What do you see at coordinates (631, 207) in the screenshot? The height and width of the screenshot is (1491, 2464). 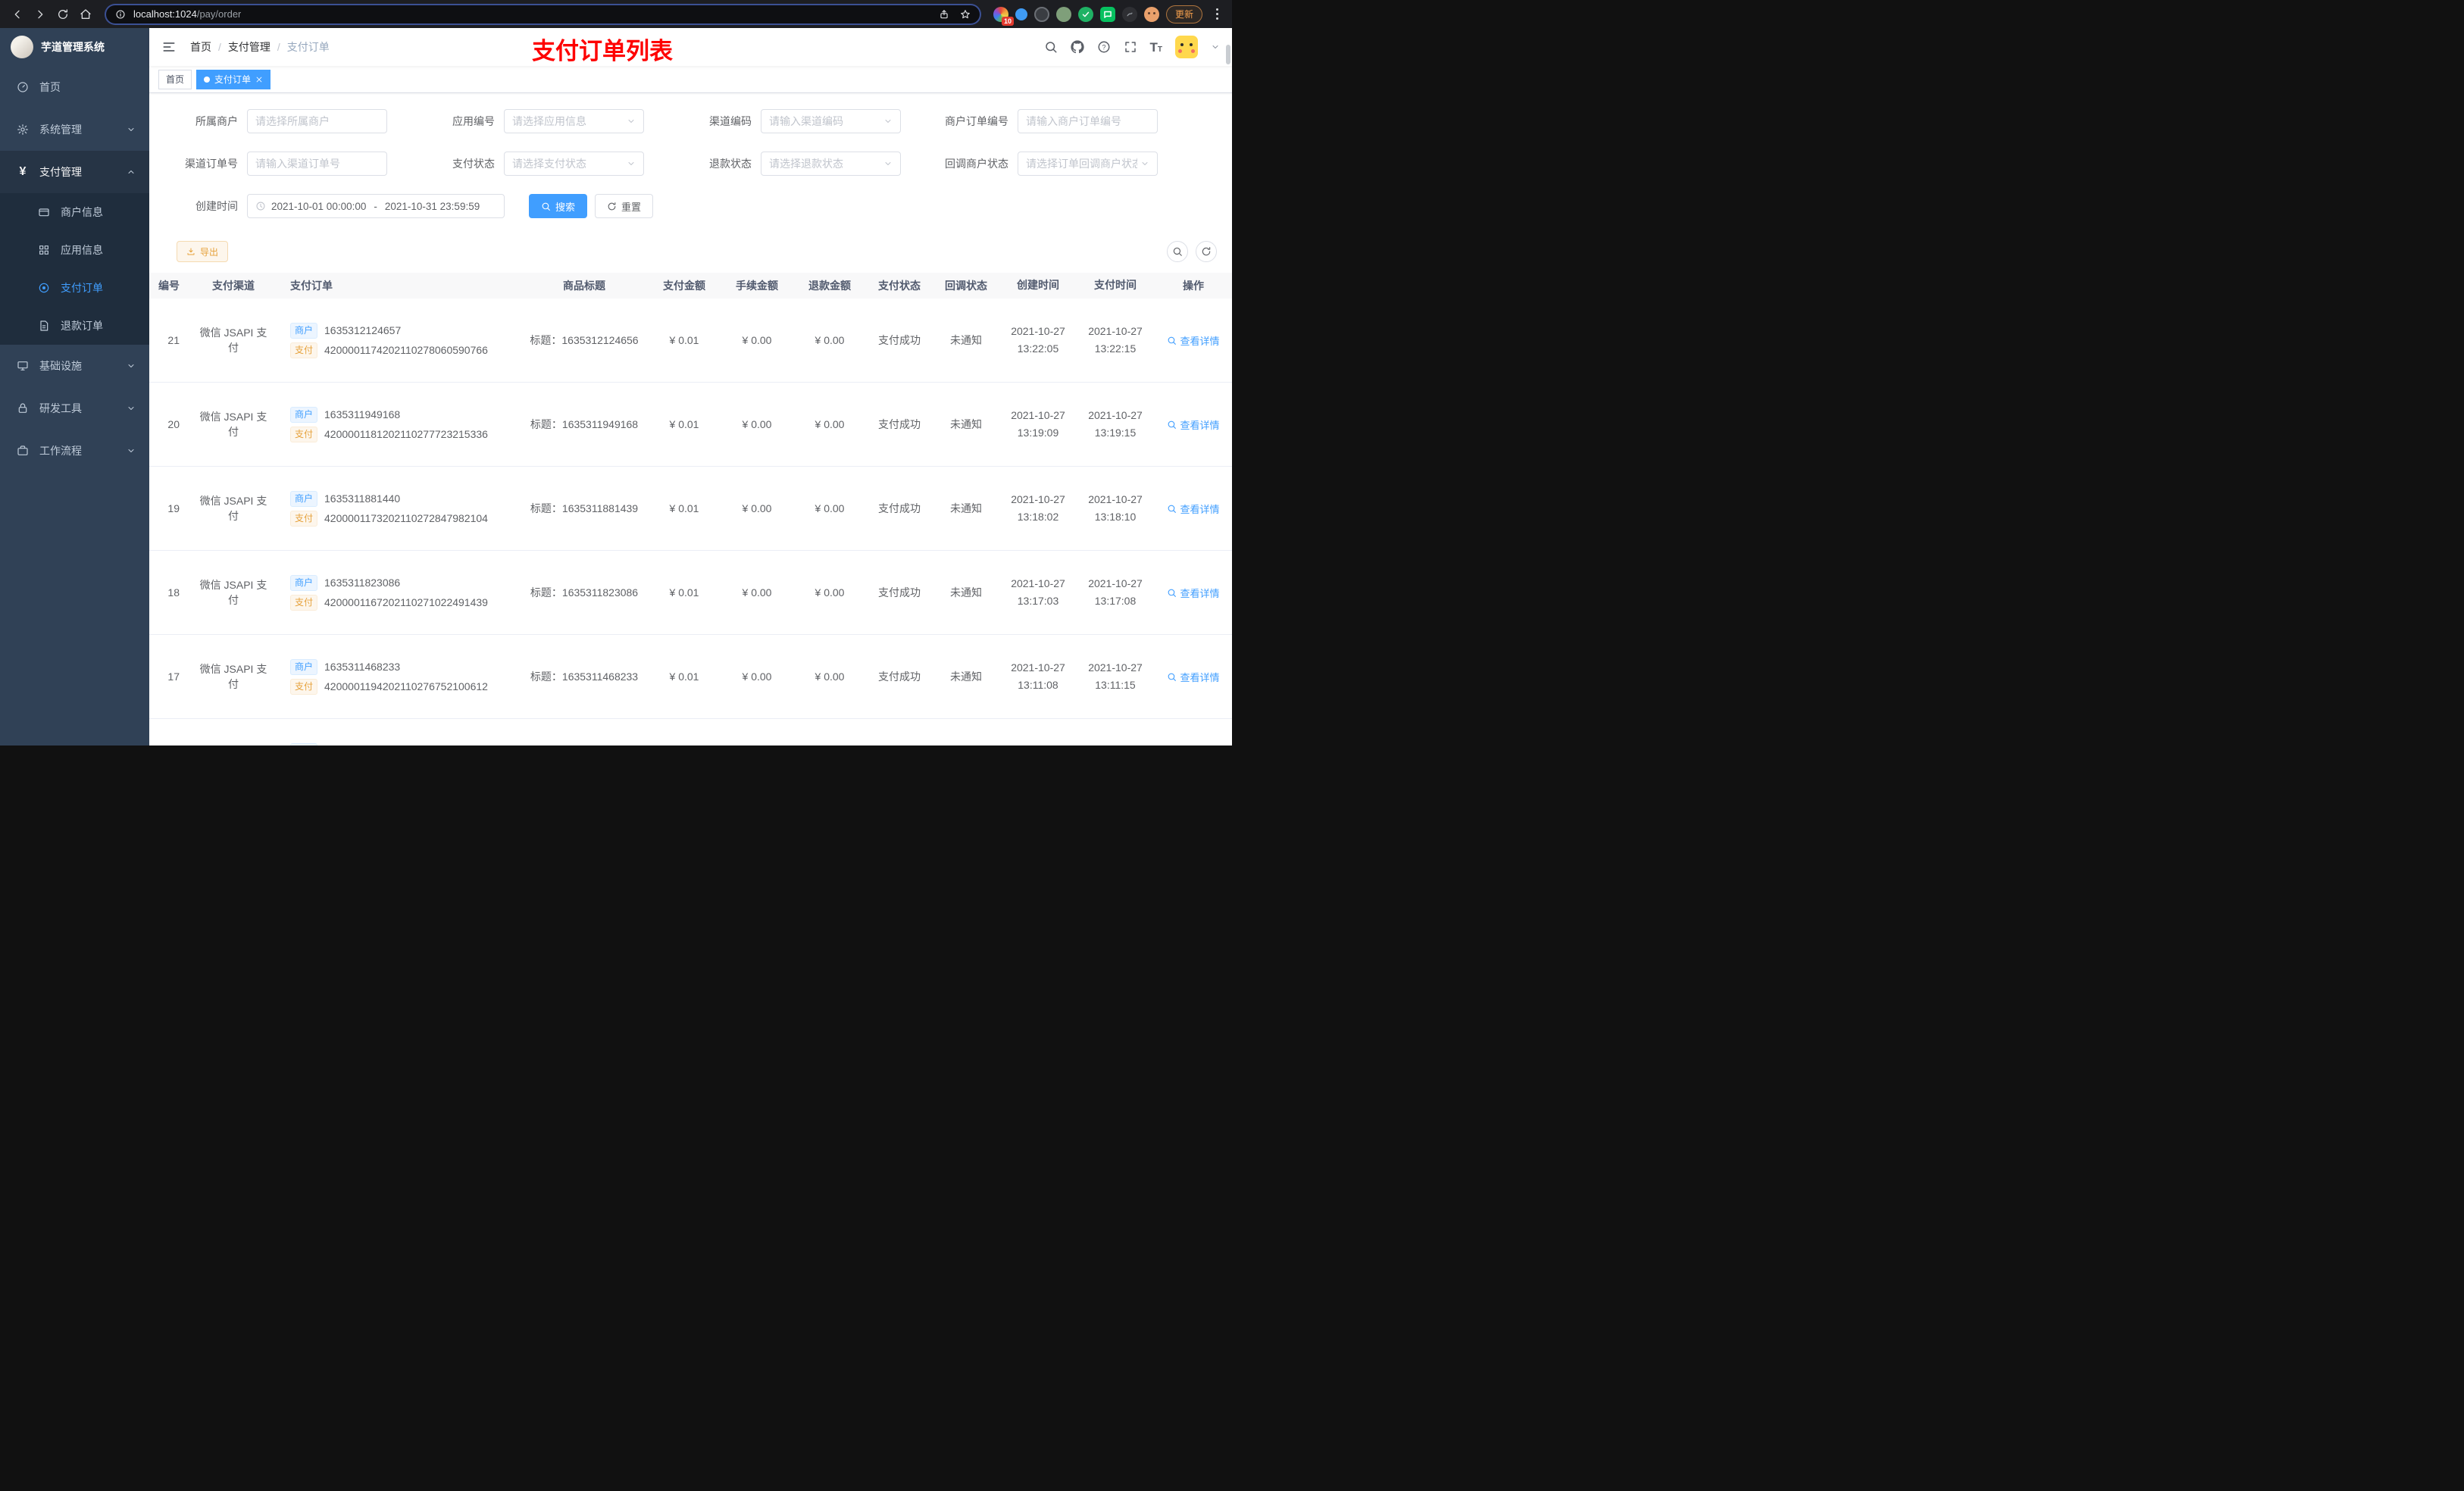 I see `reset-button-label: 重置` at bounding box center [631, 207].